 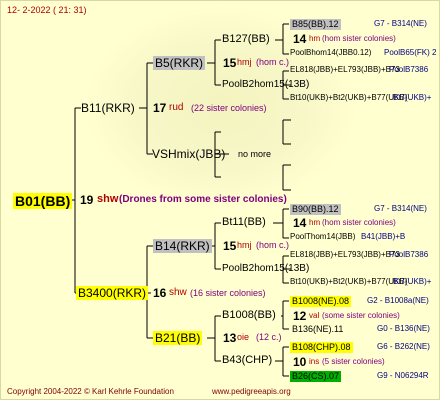 I want to click on gen2-b5-note: (hom c.), so click(x=273, y=62).